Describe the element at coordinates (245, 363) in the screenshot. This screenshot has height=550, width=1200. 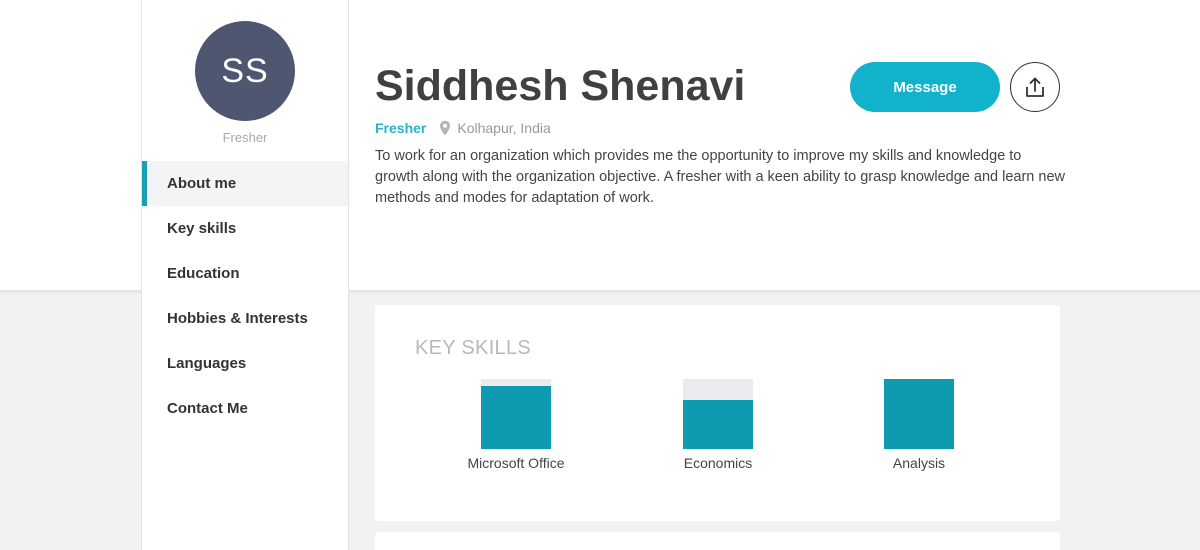
I see `sidebar-item-languages: Languages` at that location.